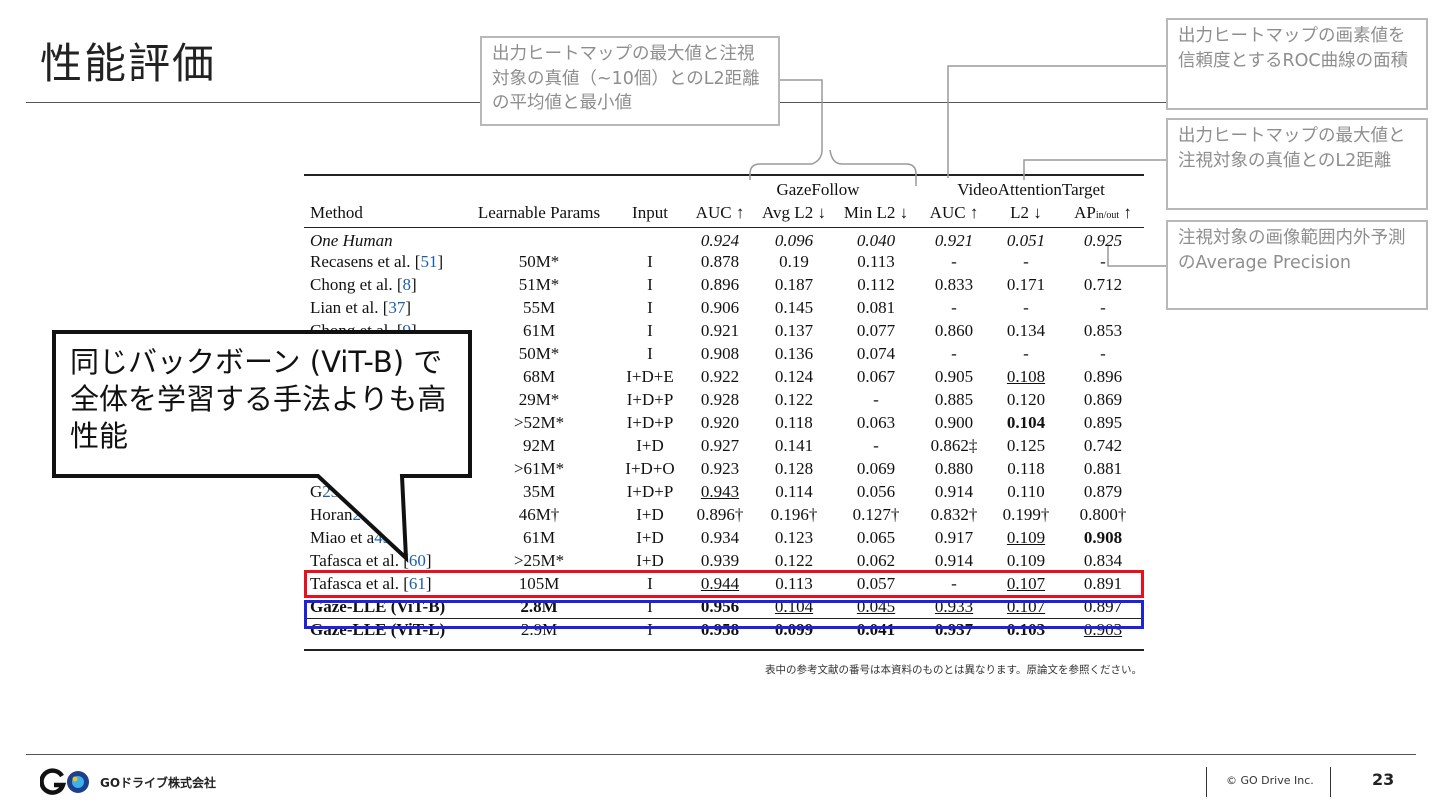 The width and height of the screenshot is (1440, 810). Describe the element at coordinates (794, 491) in the screenshot. I see `cell-avg-l2: 0.114` at that location.